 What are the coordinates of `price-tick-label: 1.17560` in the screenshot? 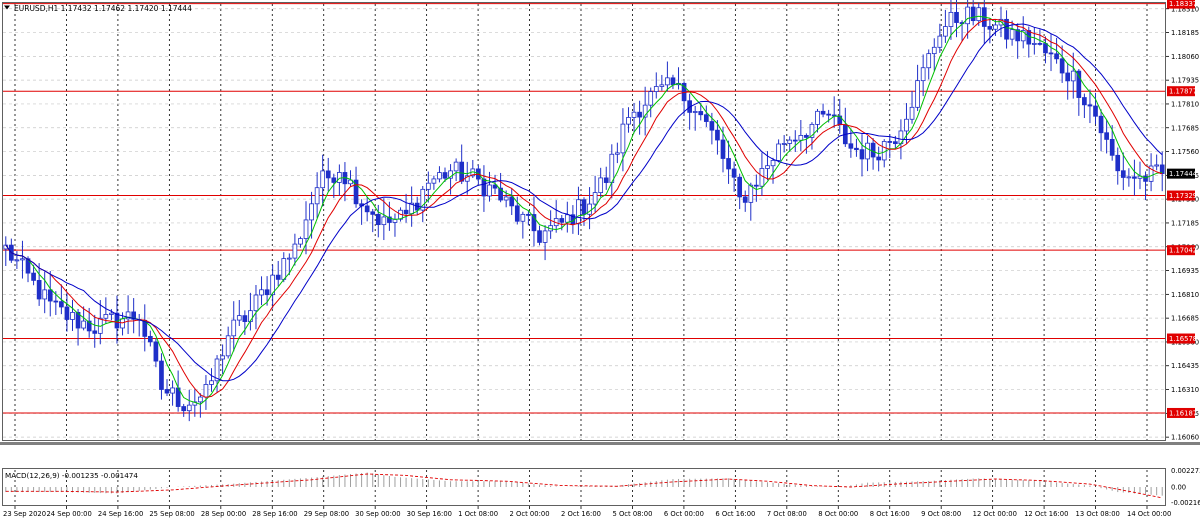 It's located at (1185, 152).